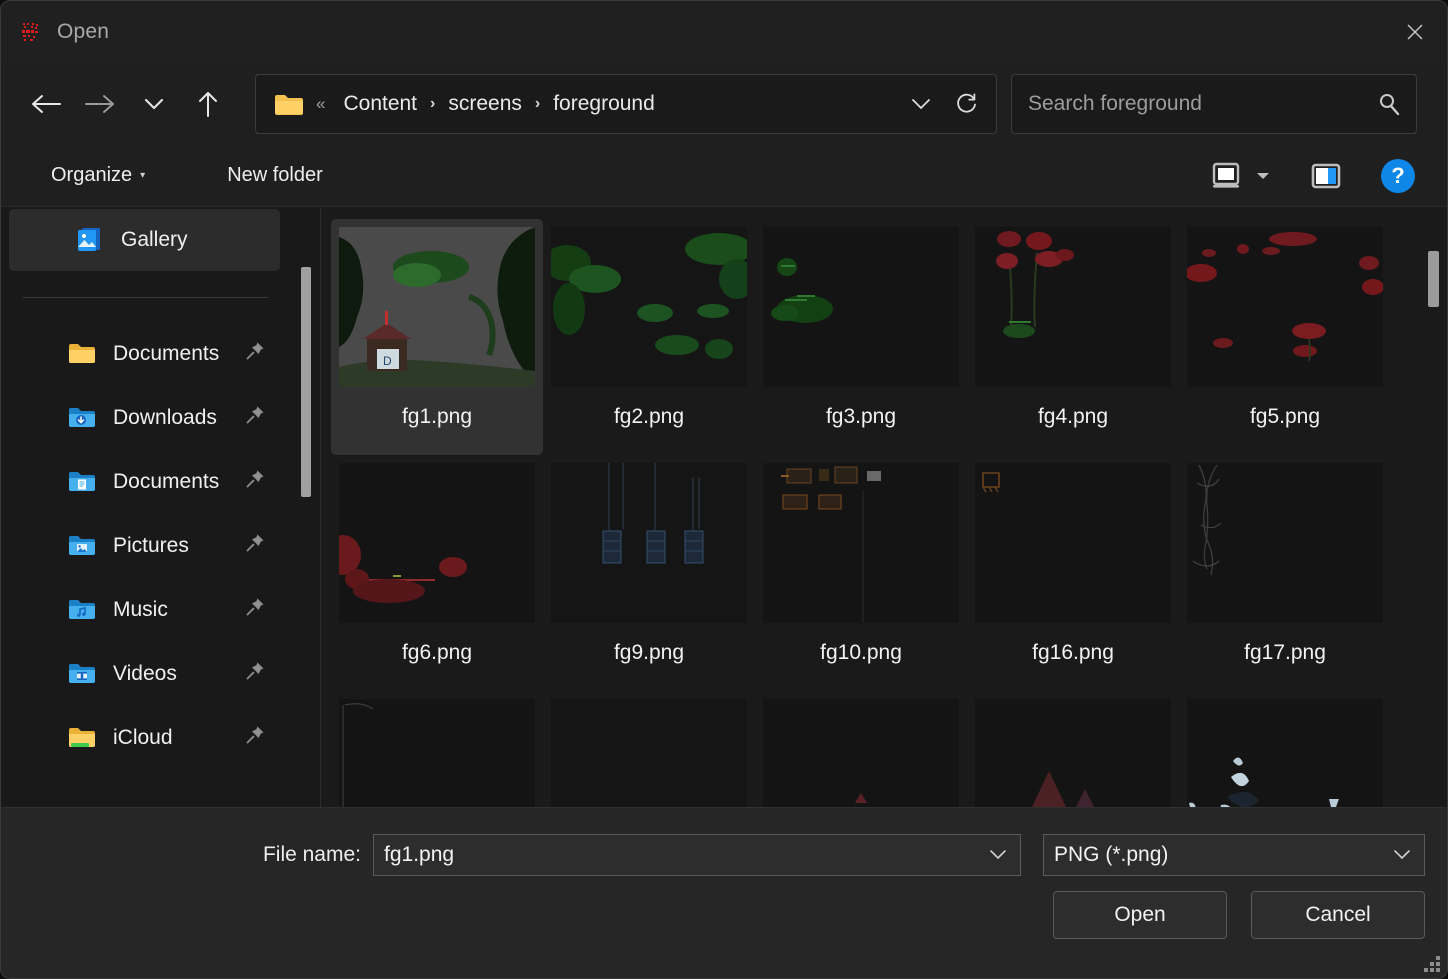 The height and width of the screenshot is (979, 1448). What do you see at coordinates (1326, 176) in the screenshot?
I see `preview-pane-icon` at bounding box center [1326, 176].